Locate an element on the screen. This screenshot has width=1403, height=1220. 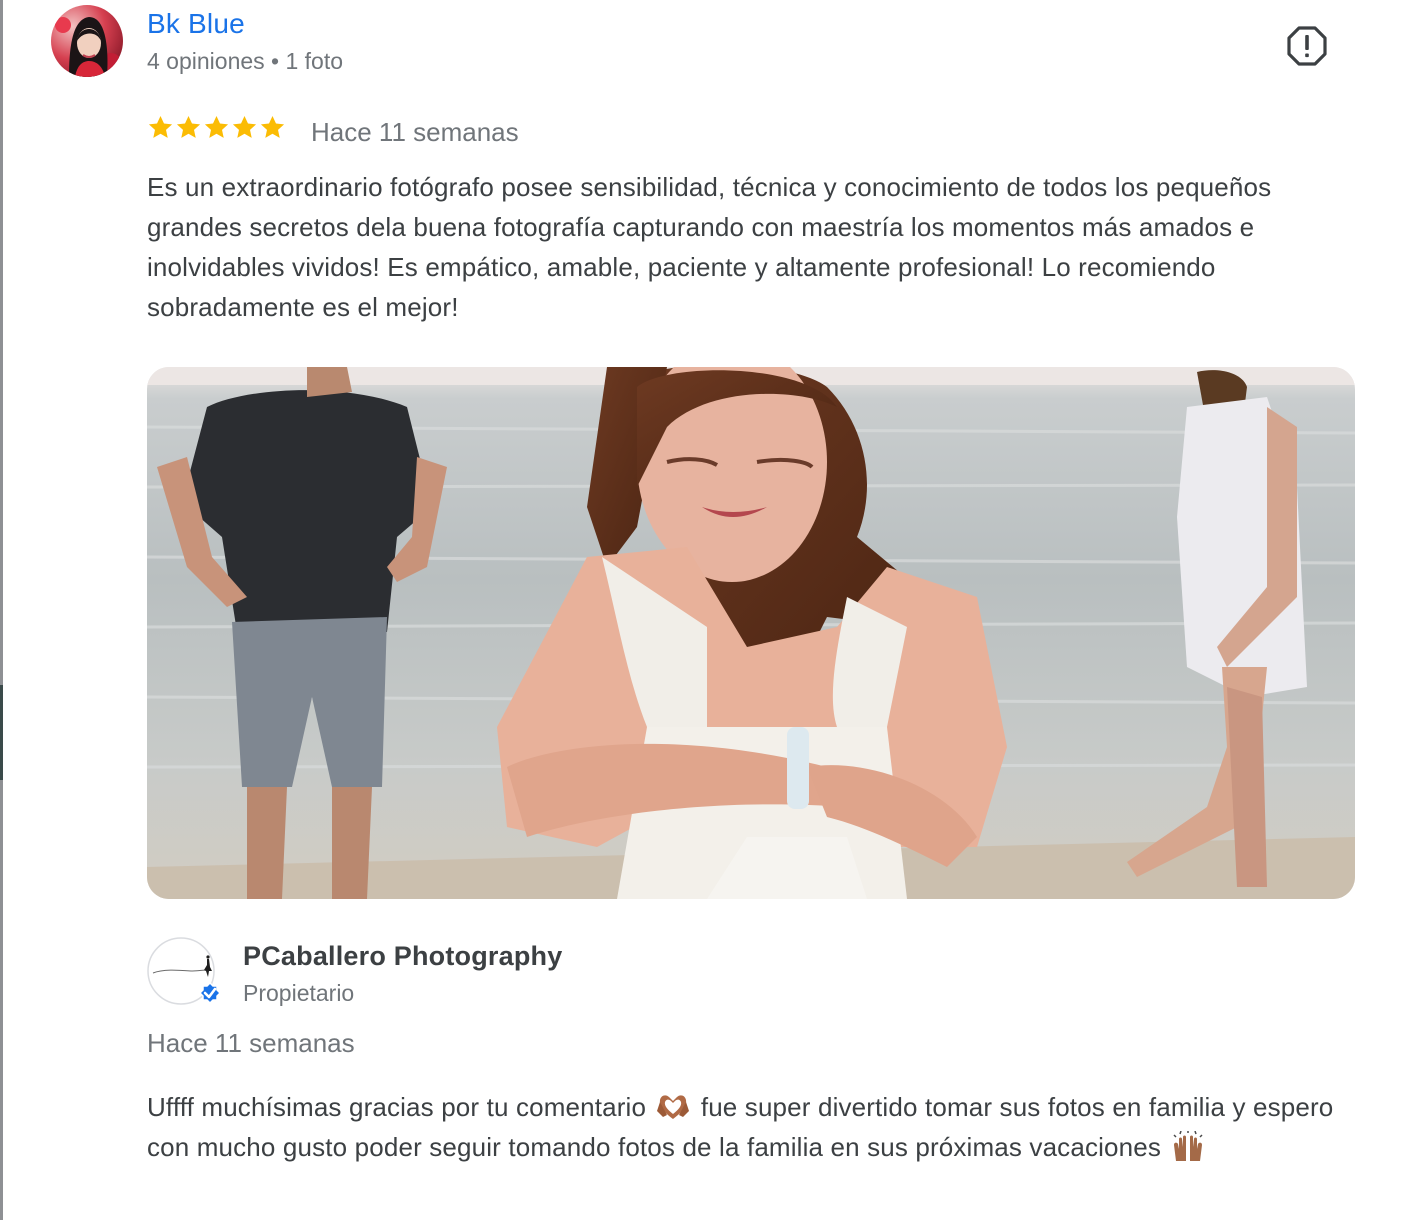
owner-name: PCaballero Photography is located at coordinates (403, 956).